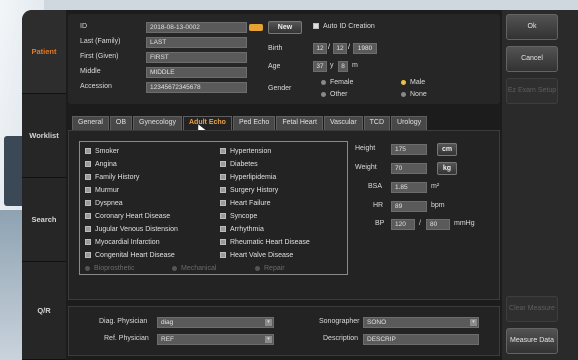 The height and width of the screenshot is (360, 578). What do you see at coordinates (126, 338) in the screenshot?
I see `ref-physician-label: Ref. Physician` at bounding box center [126, 338].